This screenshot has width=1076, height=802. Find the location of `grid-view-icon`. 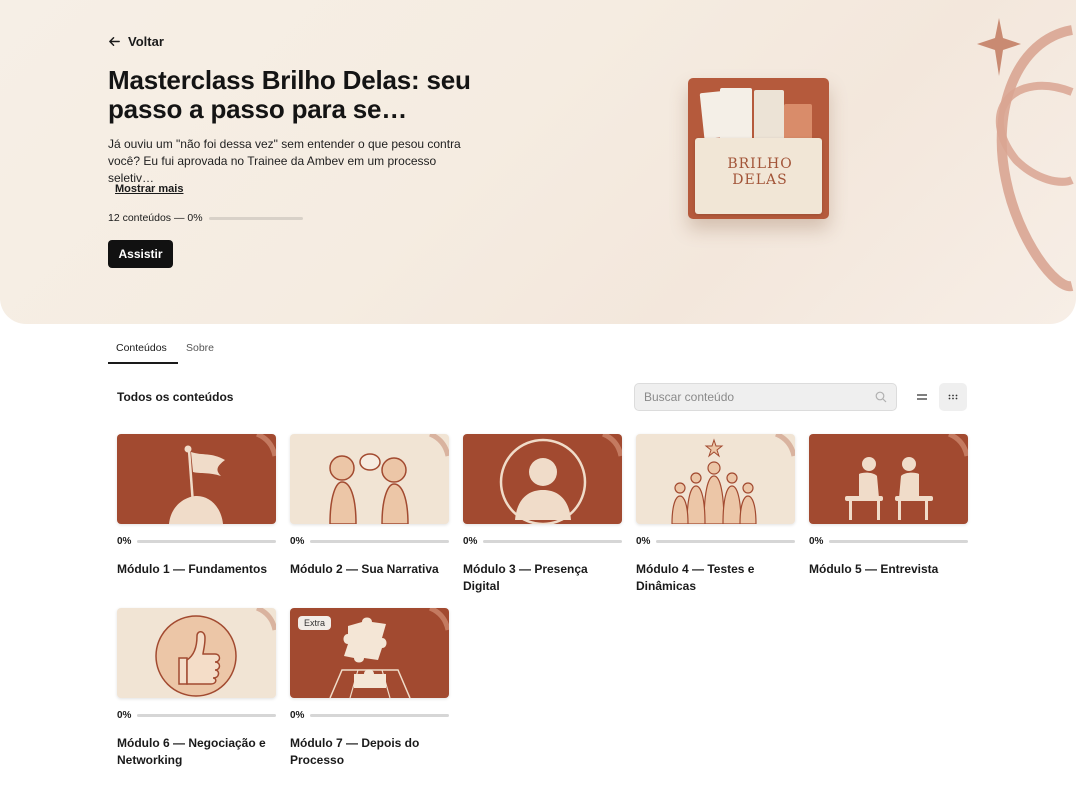

grid-view-icon is located at coordinates (953, 397).